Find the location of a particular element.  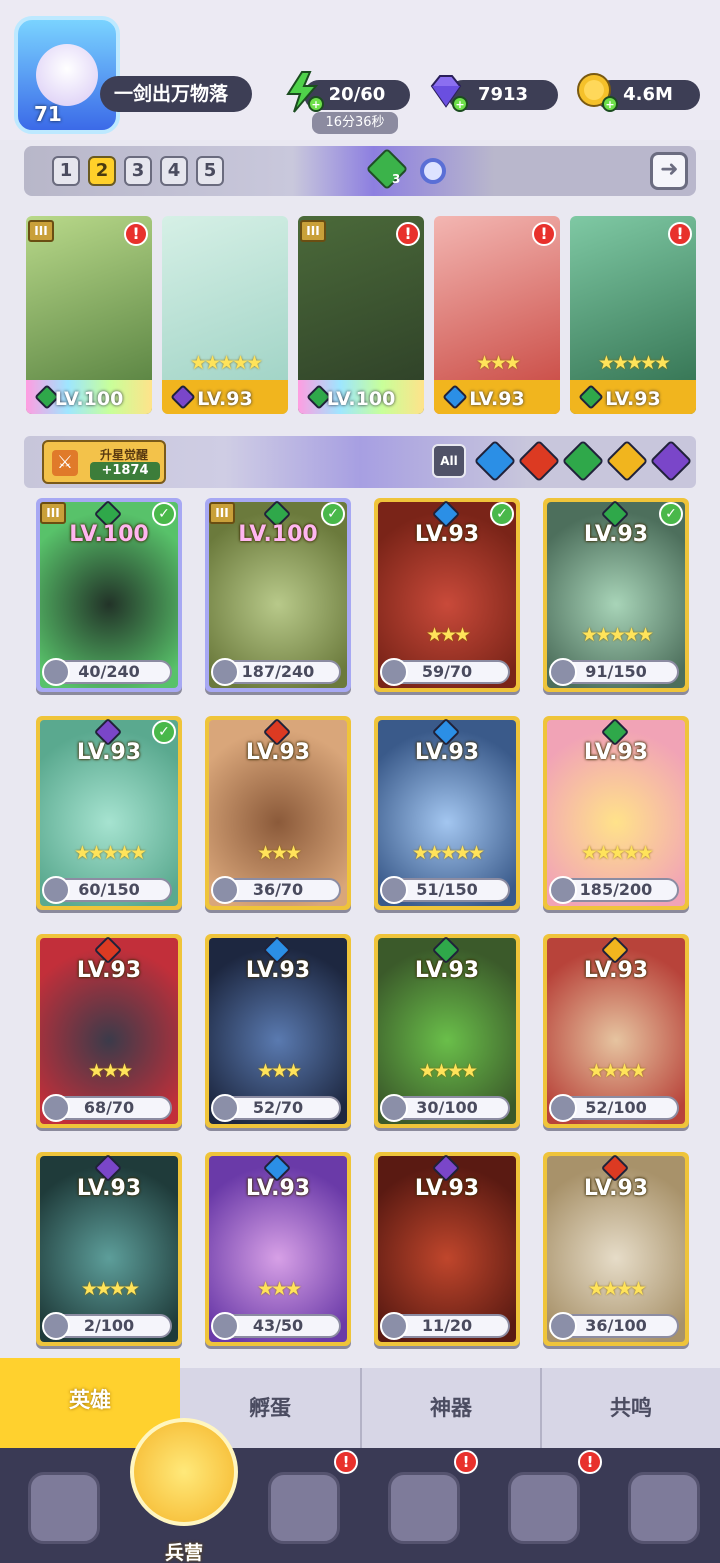

energy-bolt-icon: + is located at coordinates (302, 92).